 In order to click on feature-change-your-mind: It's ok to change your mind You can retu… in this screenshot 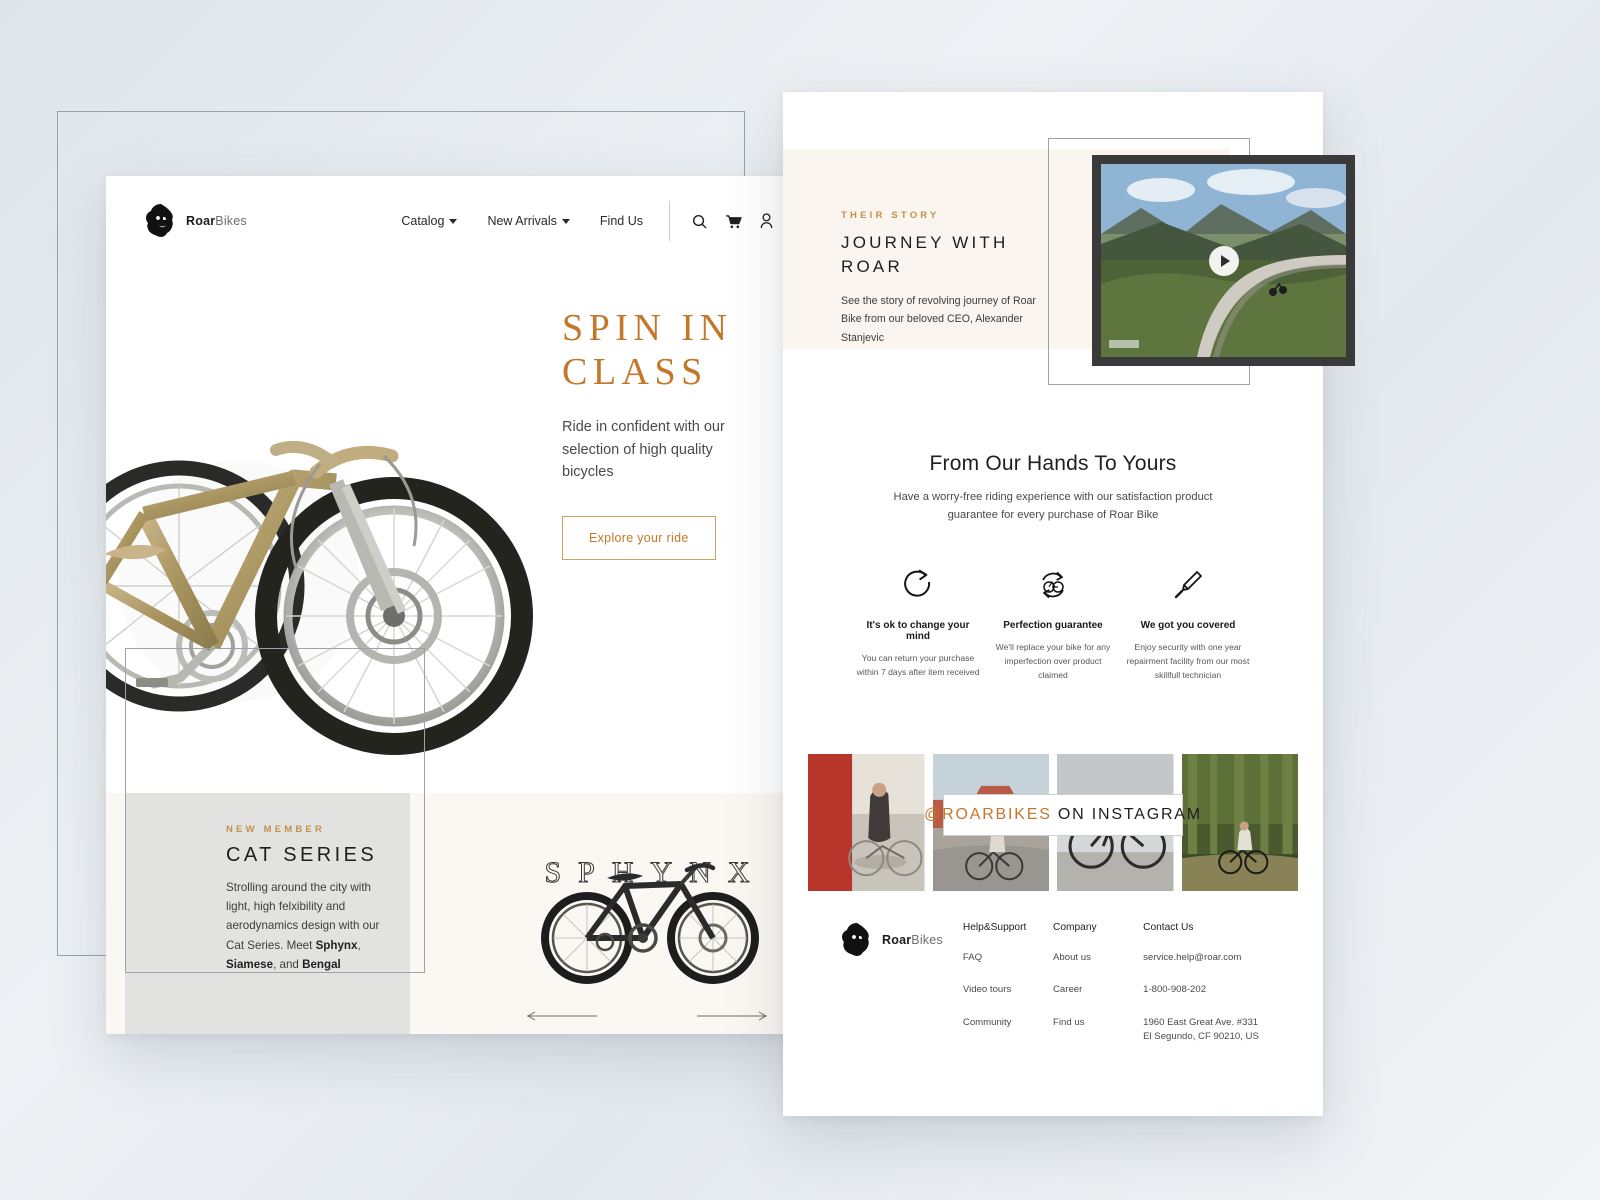, I will do `click(918, 623)`.